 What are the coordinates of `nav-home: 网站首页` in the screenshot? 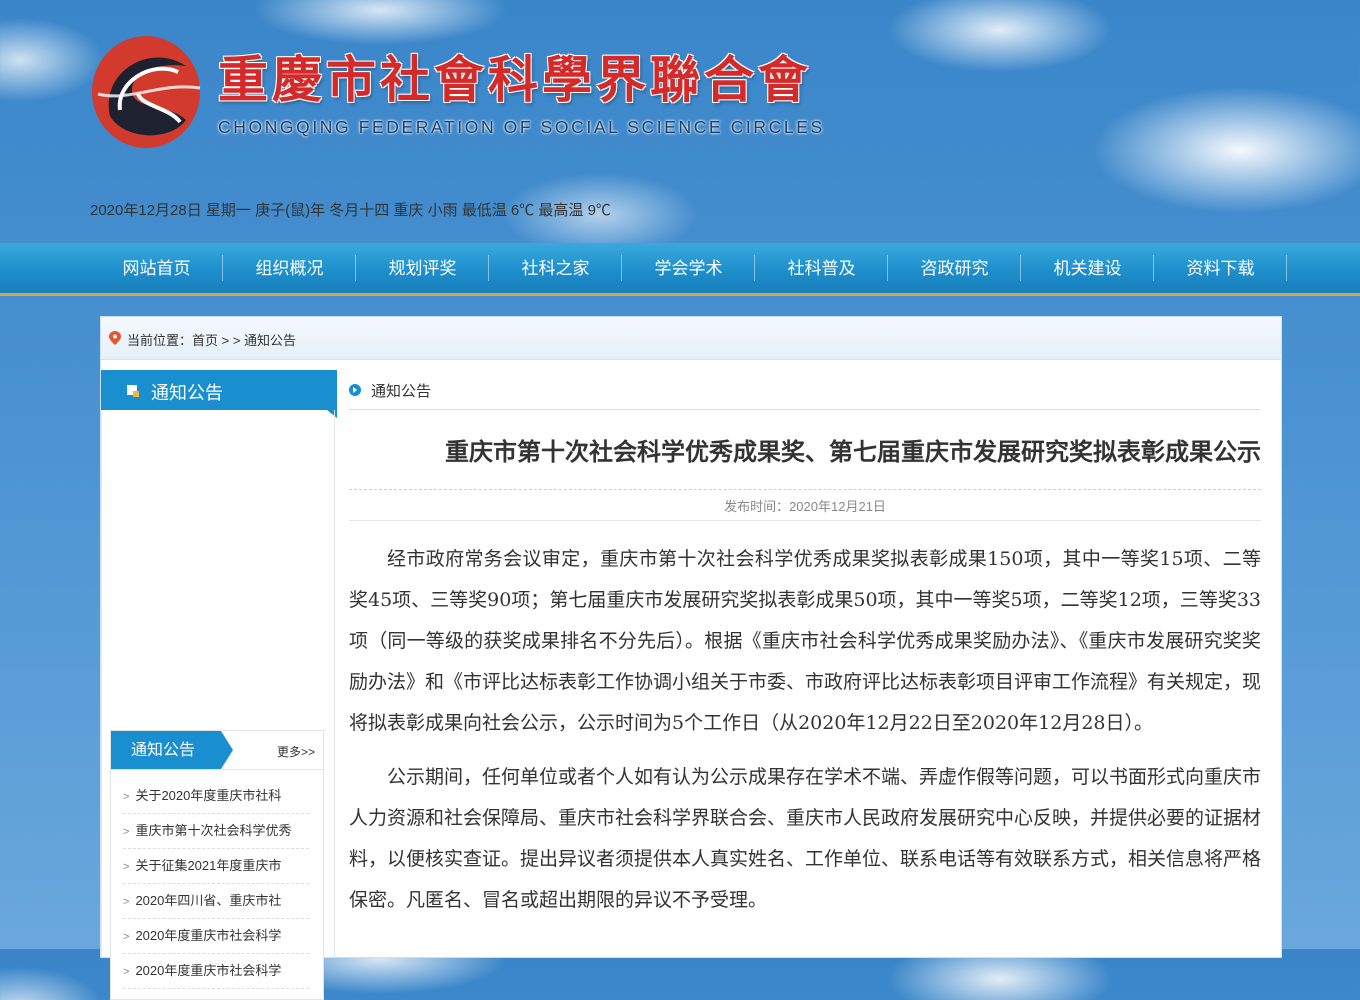 It's located at (156, 268).